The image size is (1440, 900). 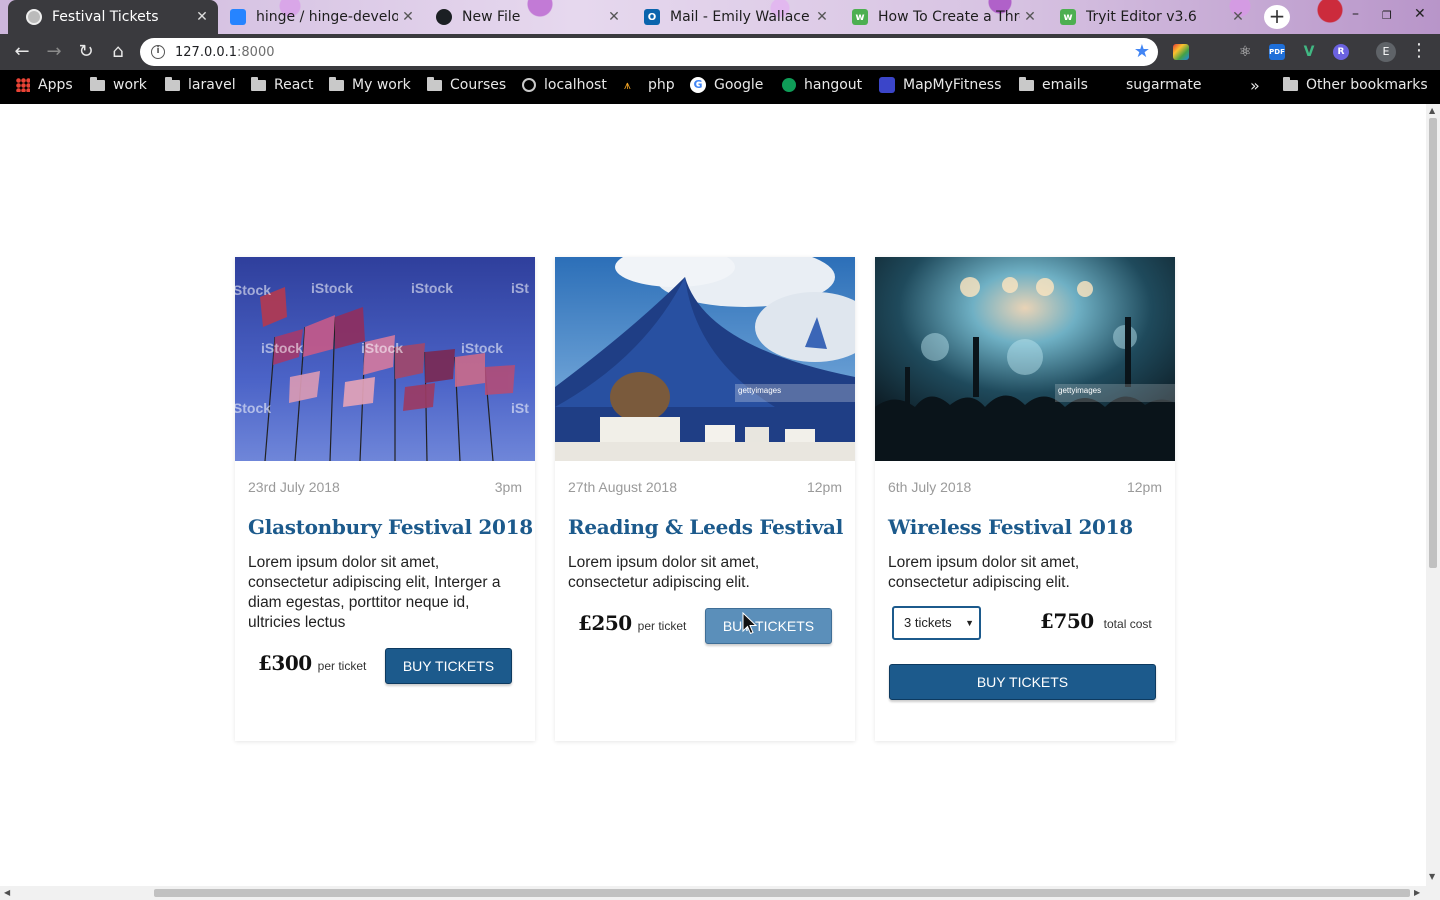 What do you see at coordinates (312, 663) in the screenshot?
I see `ticket-price: £300 per ticket` at bounding box center [312, 663].